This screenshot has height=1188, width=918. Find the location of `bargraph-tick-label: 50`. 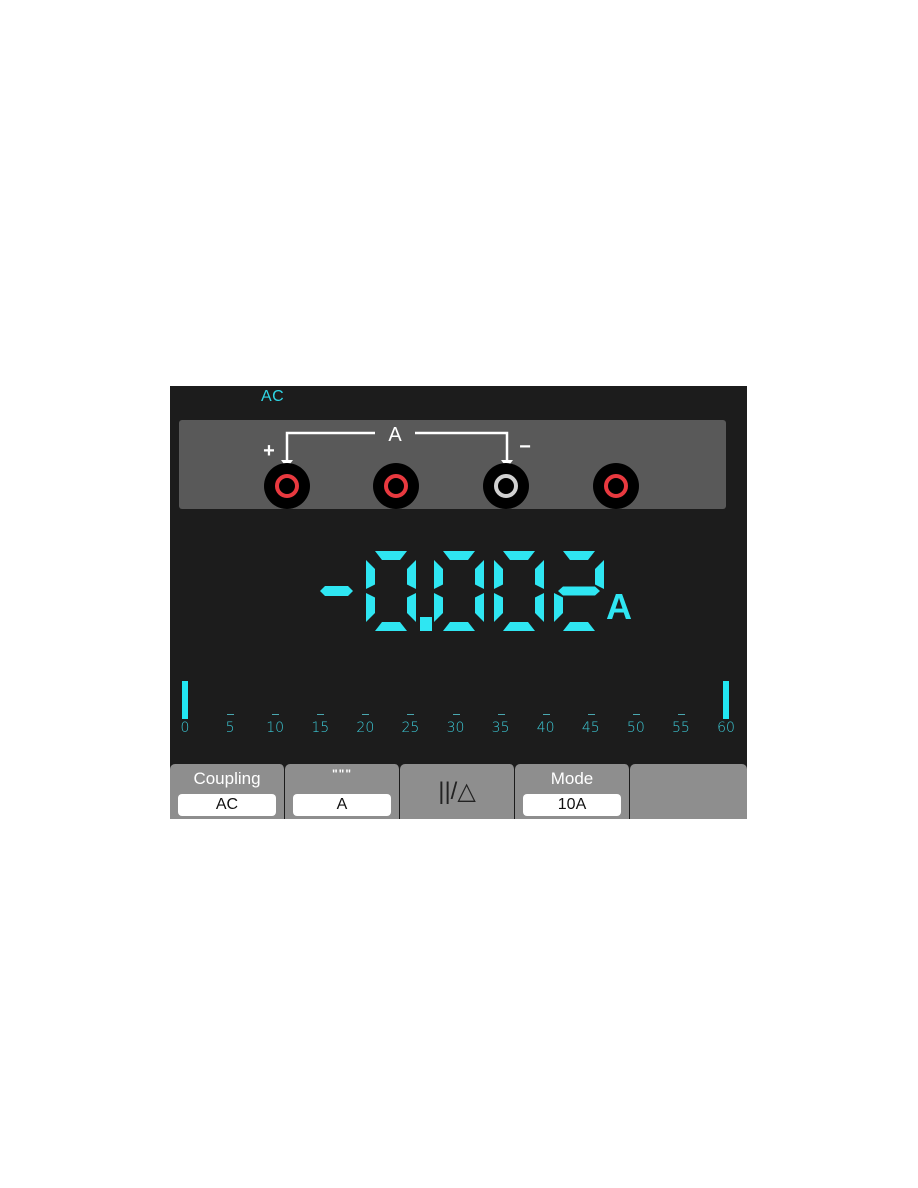

bargraph-tick-label: 50 is located at coordinates (635, 728).